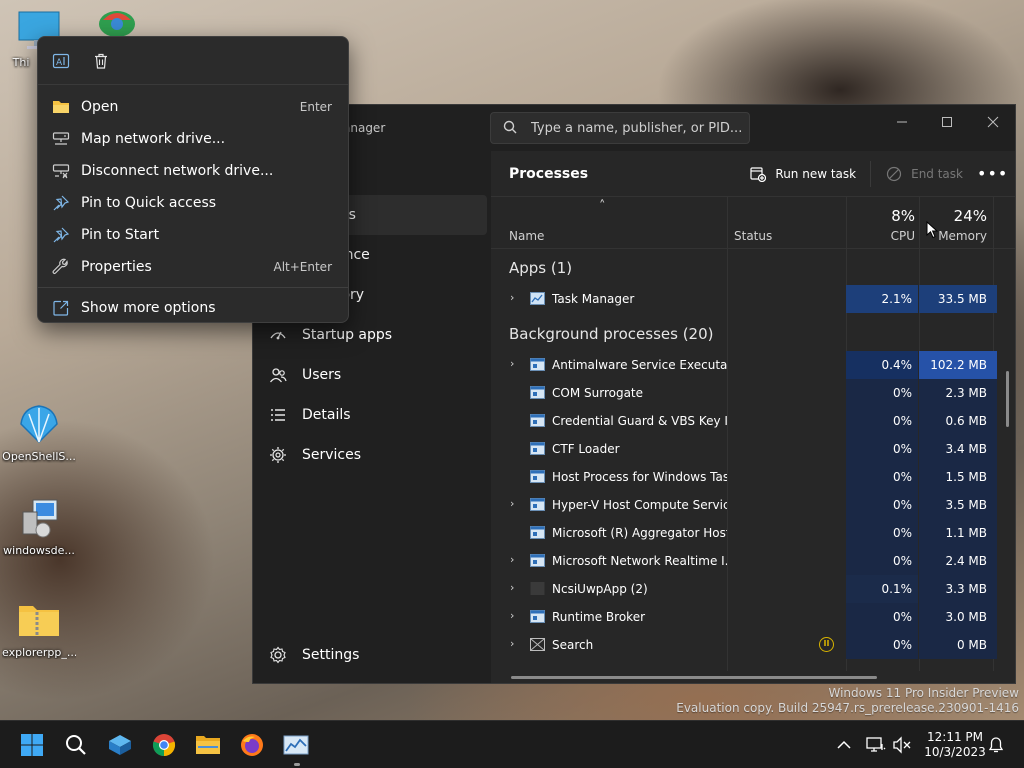  I want to click on process-memory: 3.0 MB, so click(958, 617).